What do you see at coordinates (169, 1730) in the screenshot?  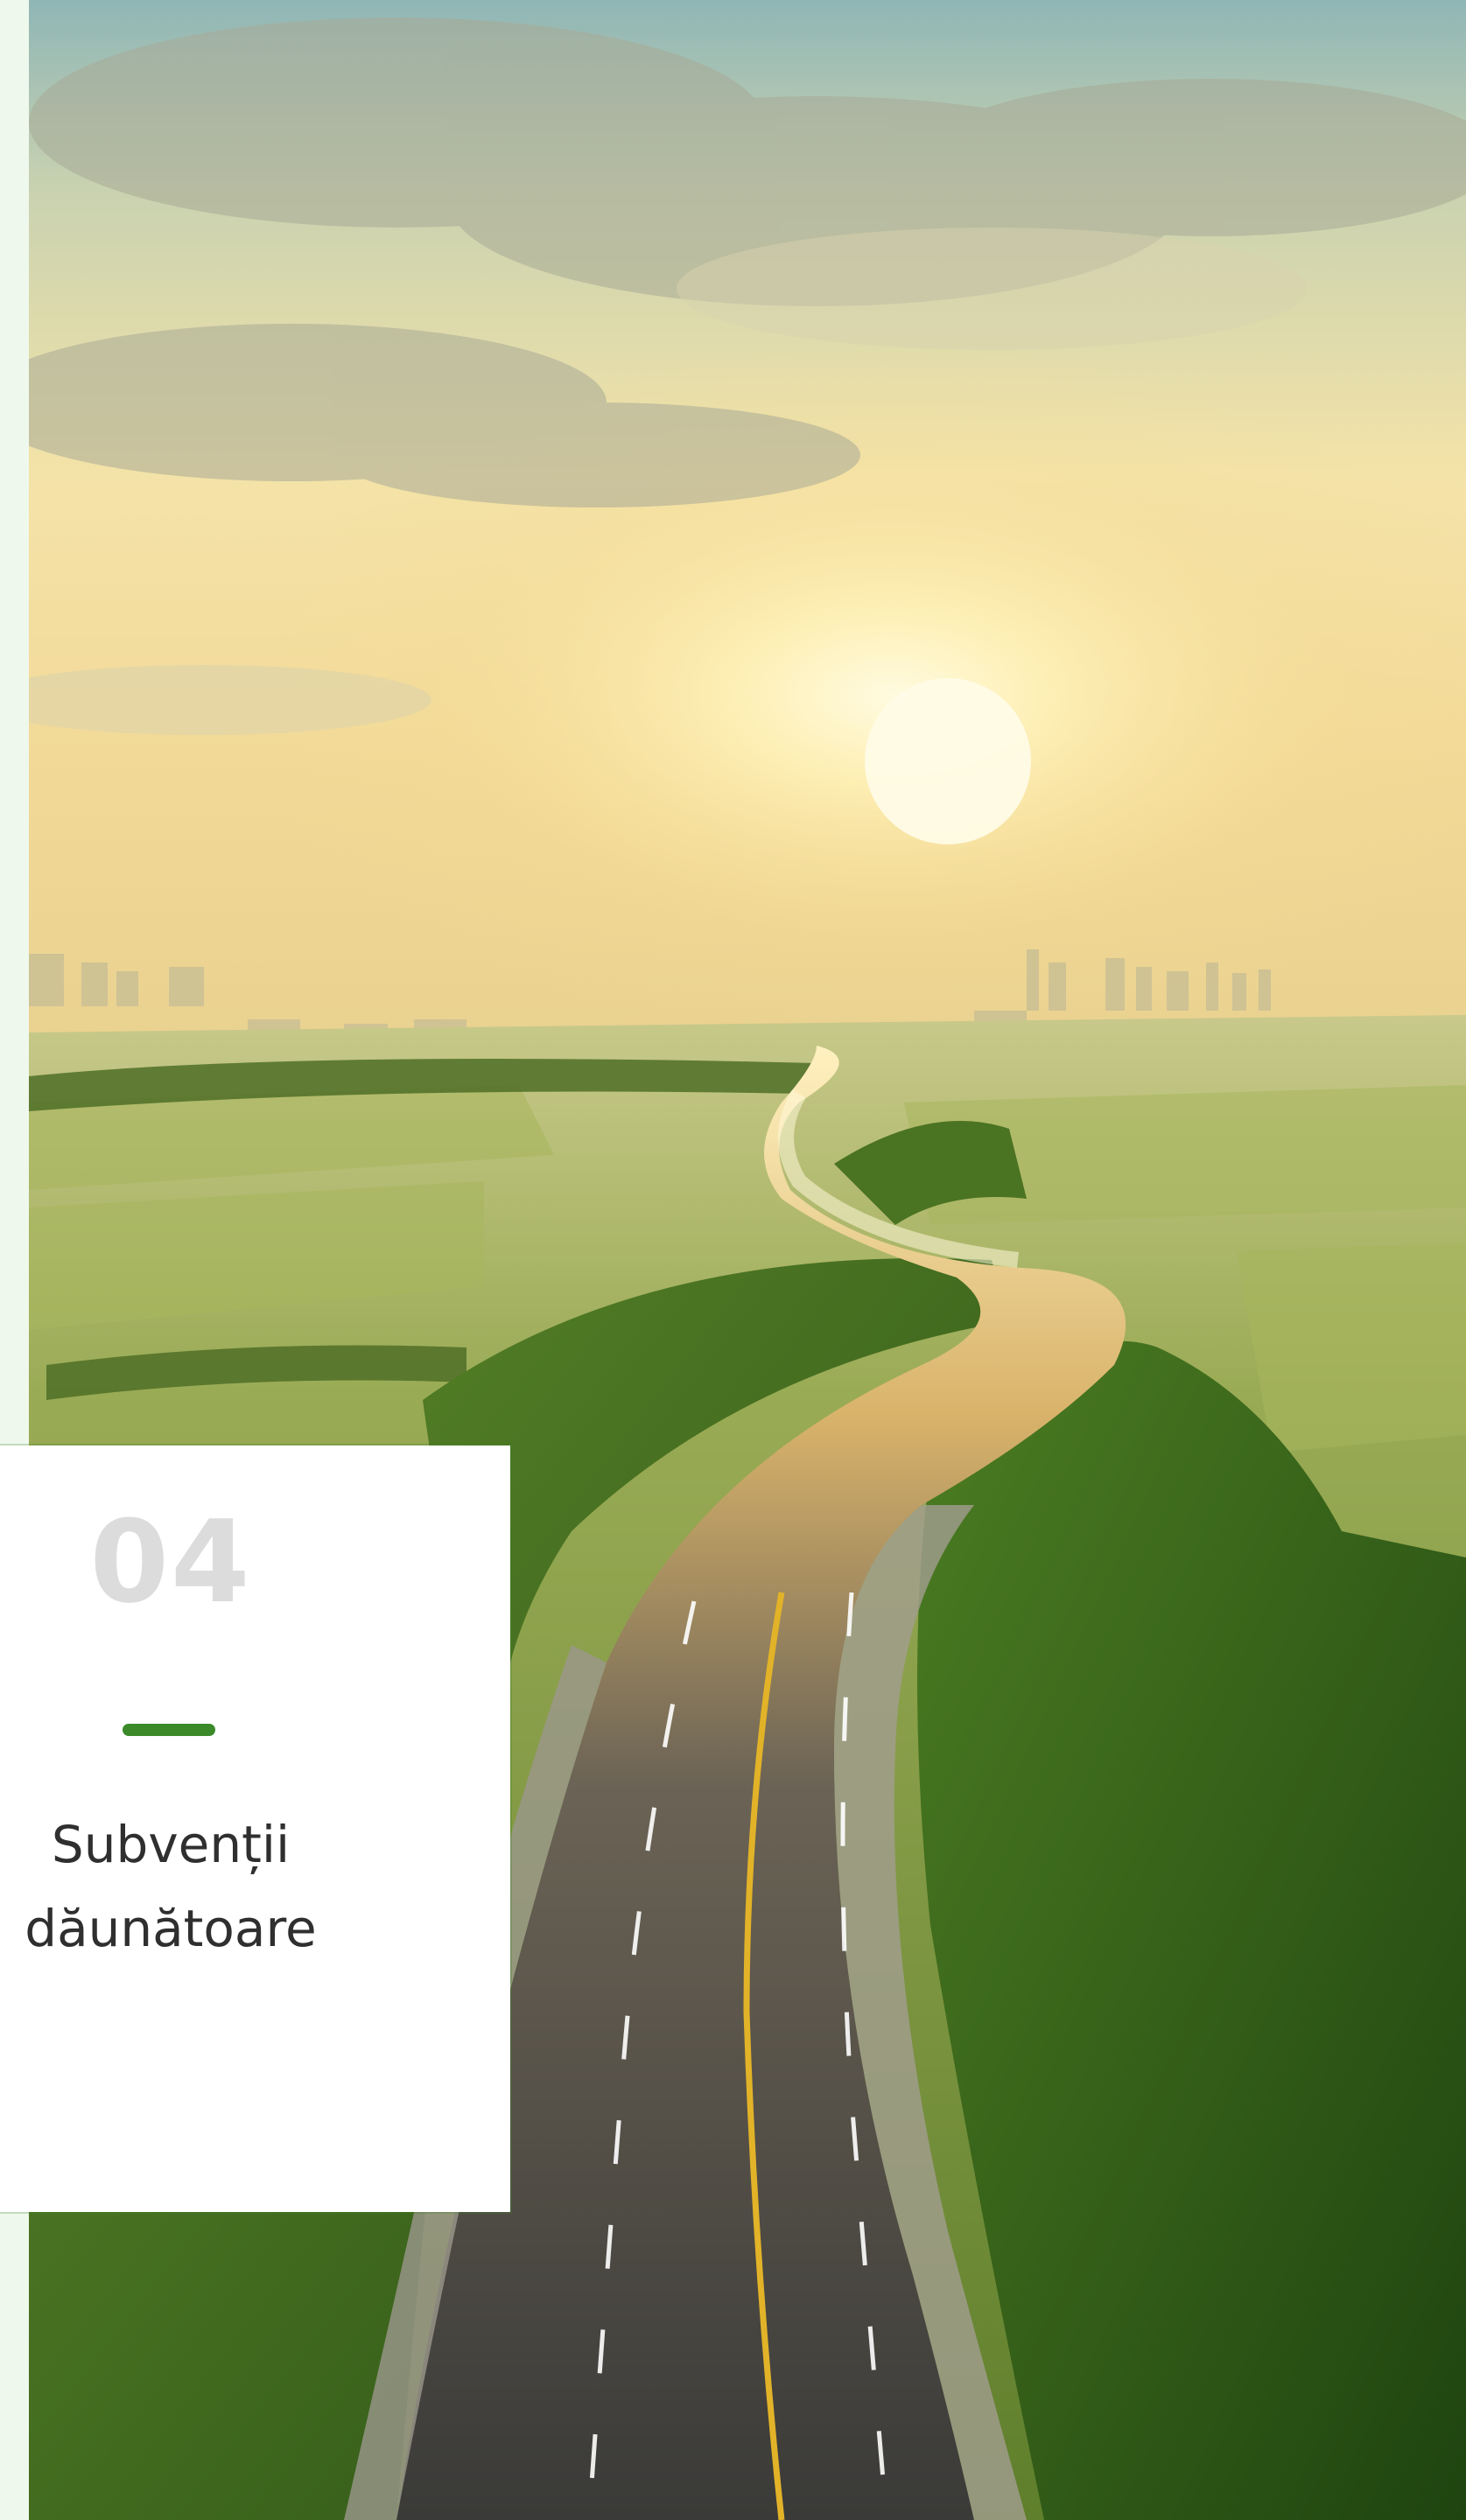 I see `card-accent-bar` at bounding box center [169, 1730].